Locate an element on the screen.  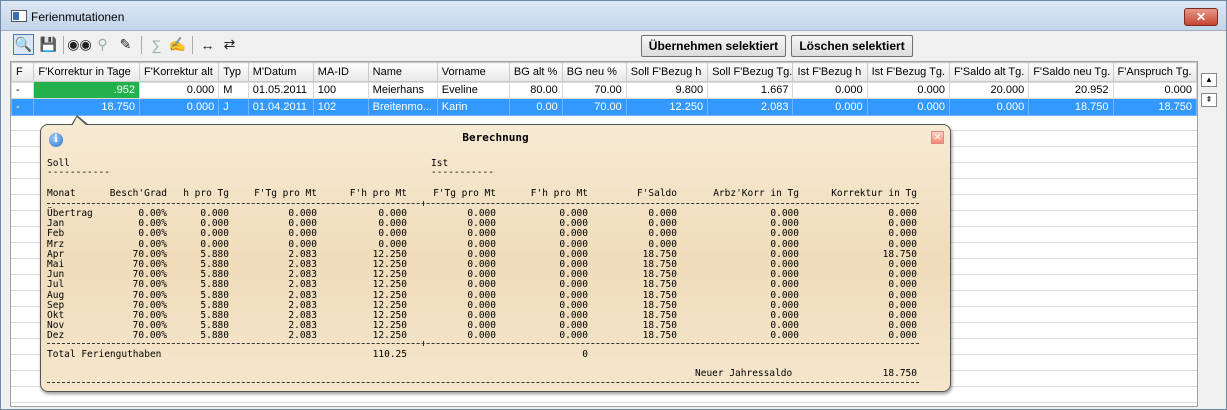
window-close-button: ✕ is located at coordinates (1201, 17).